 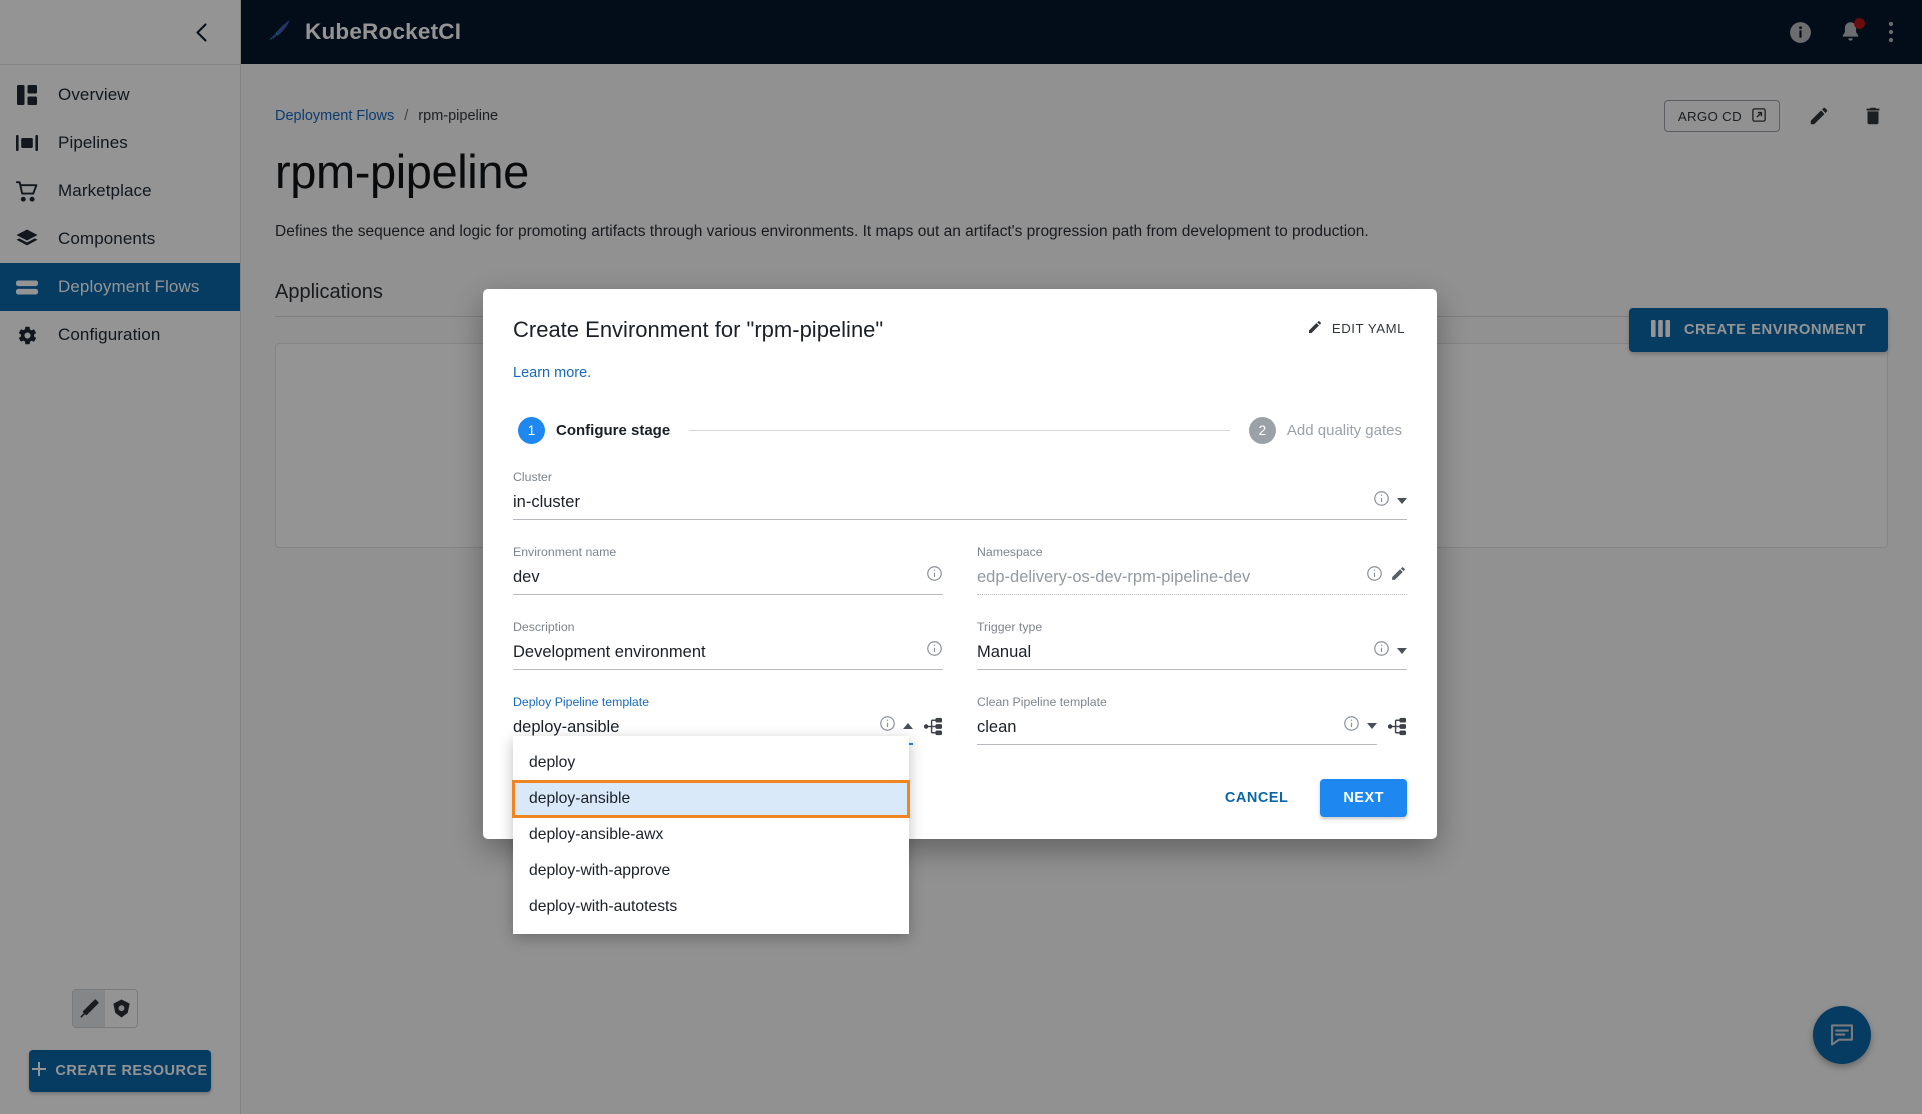 What do you see at coordinates (1010, 552) in the screenshot?
I see `field-label: Namespace` at bounding box center [1010, 552].